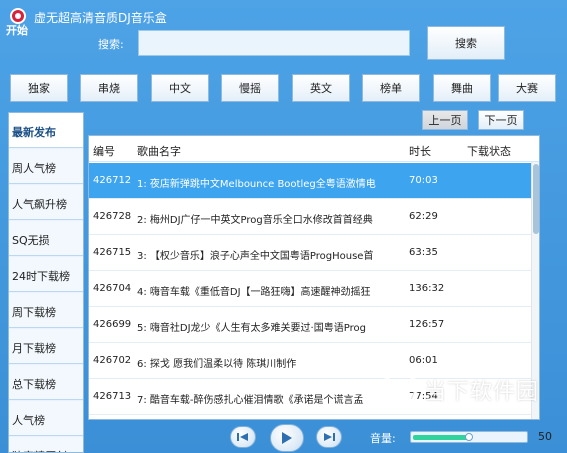 The width and height of the screenshot is (567, 453). What do you see at coordinates (274, 43) in the screenshot?
I see `search-input` at bounding box center [274, 43].